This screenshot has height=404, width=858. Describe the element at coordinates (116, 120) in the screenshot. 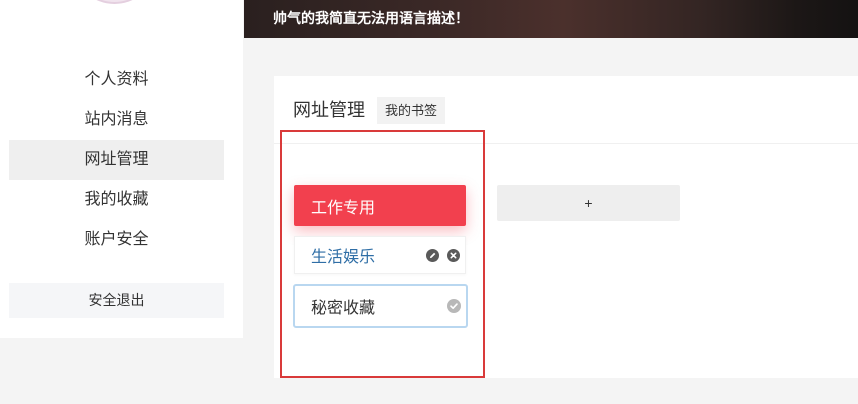

I see `sidebar-item-messages: 站内消息` at that location.